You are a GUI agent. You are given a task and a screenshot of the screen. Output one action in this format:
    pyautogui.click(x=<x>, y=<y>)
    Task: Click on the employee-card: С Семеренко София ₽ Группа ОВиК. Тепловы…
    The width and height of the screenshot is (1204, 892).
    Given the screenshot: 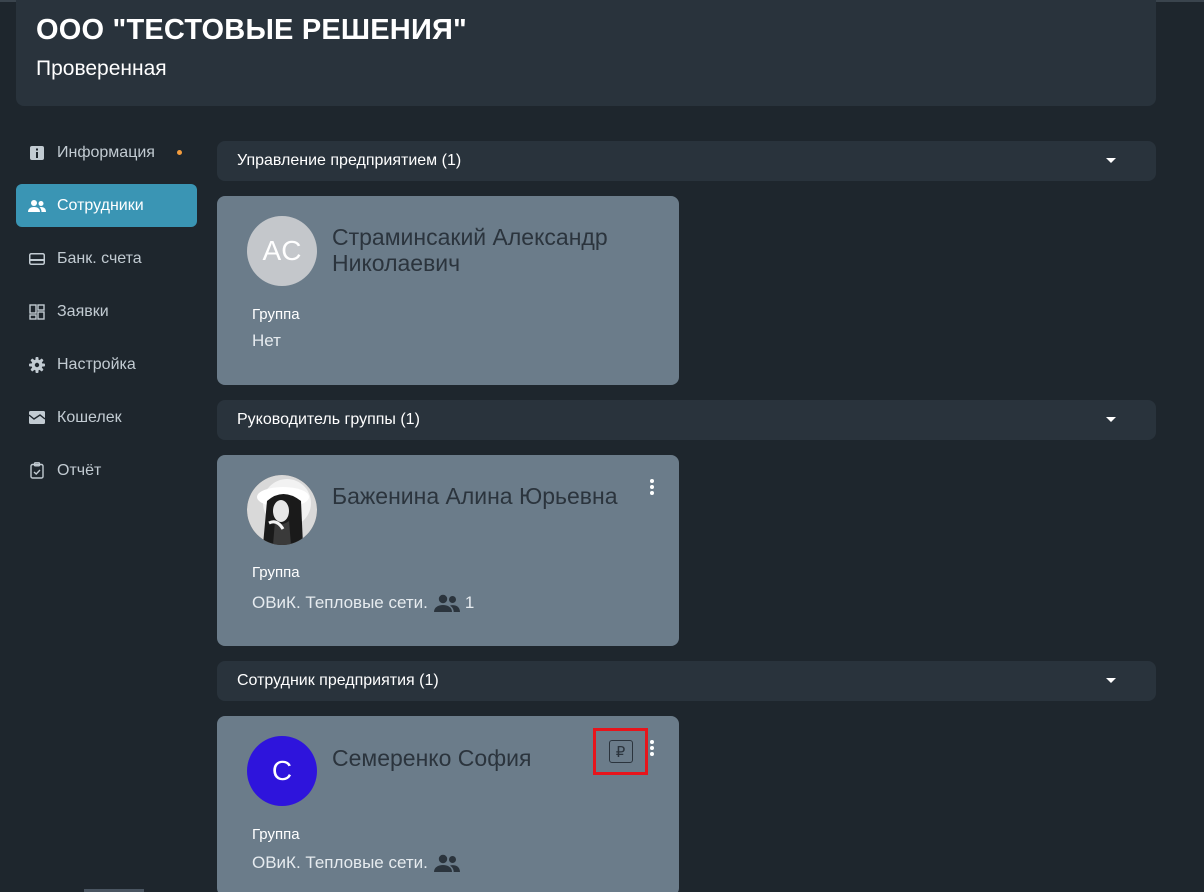 What is the action you would take?
    pyautogui.click(x=448, y=804)
    